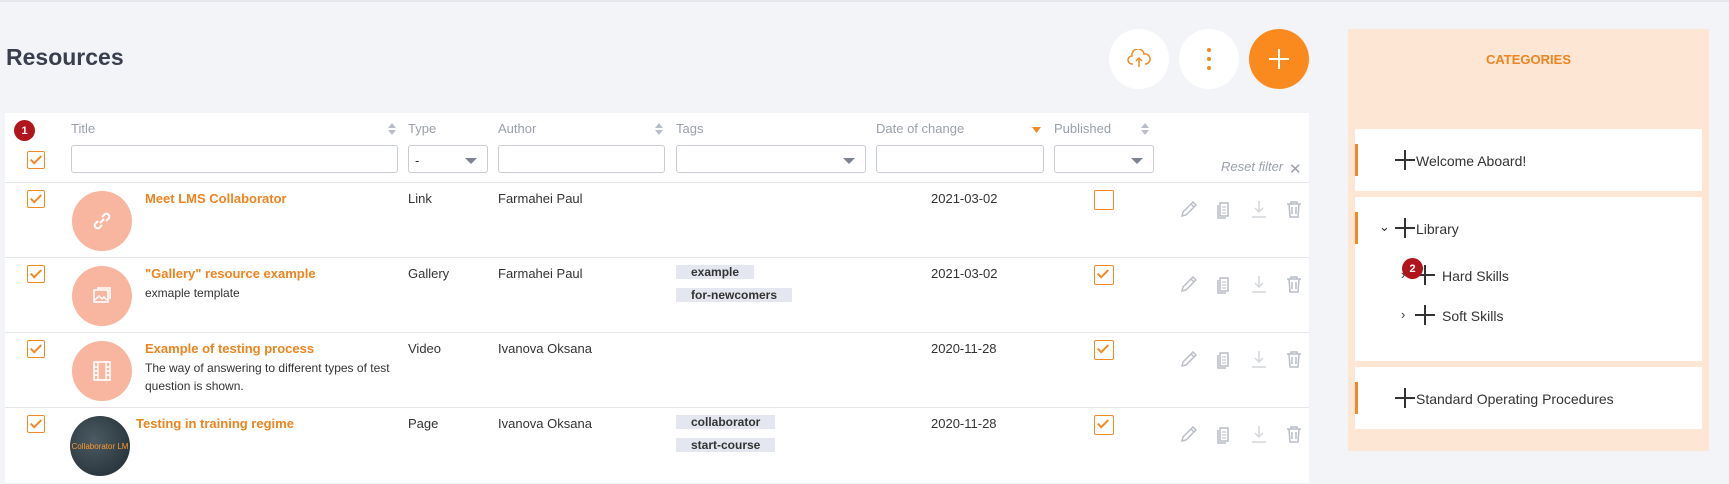 The width and height of the screenshot is (1729, 484). Describe the element at coordinates (920, 128) in the screenshot. I see `column-header-date: Date of change` at that location.